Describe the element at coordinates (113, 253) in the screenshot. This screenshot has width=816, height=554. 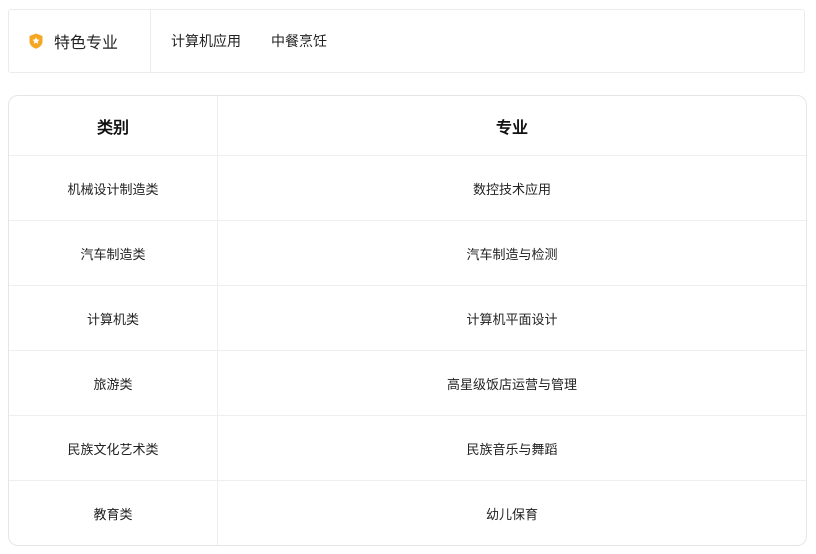
I see `category-cell: 汽车制造类` at that location.